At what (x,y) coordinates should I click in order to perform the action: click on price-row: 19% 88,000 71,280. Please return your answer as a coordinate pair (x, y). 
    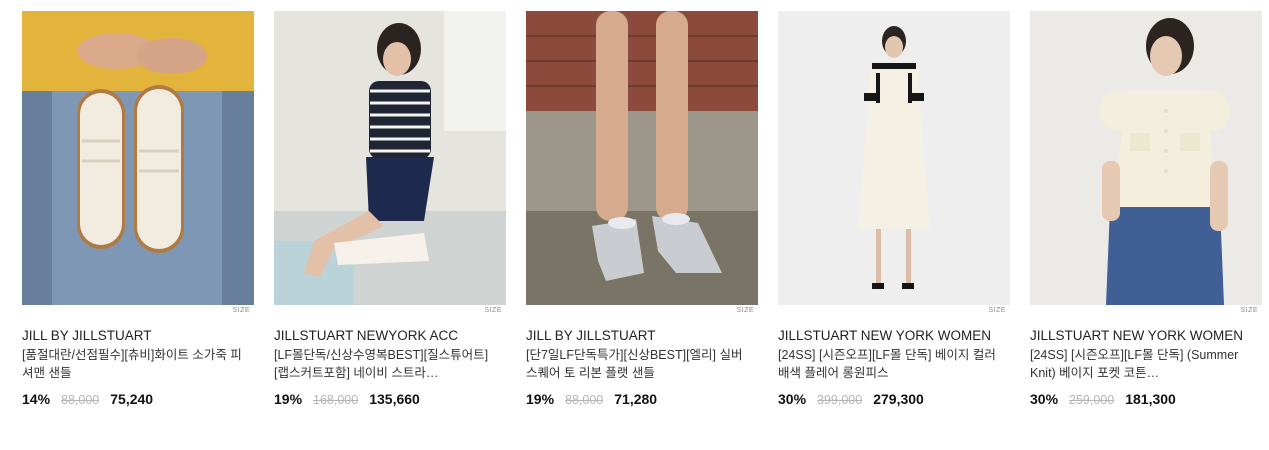
    Looking at the image, I should click on (591, 400).